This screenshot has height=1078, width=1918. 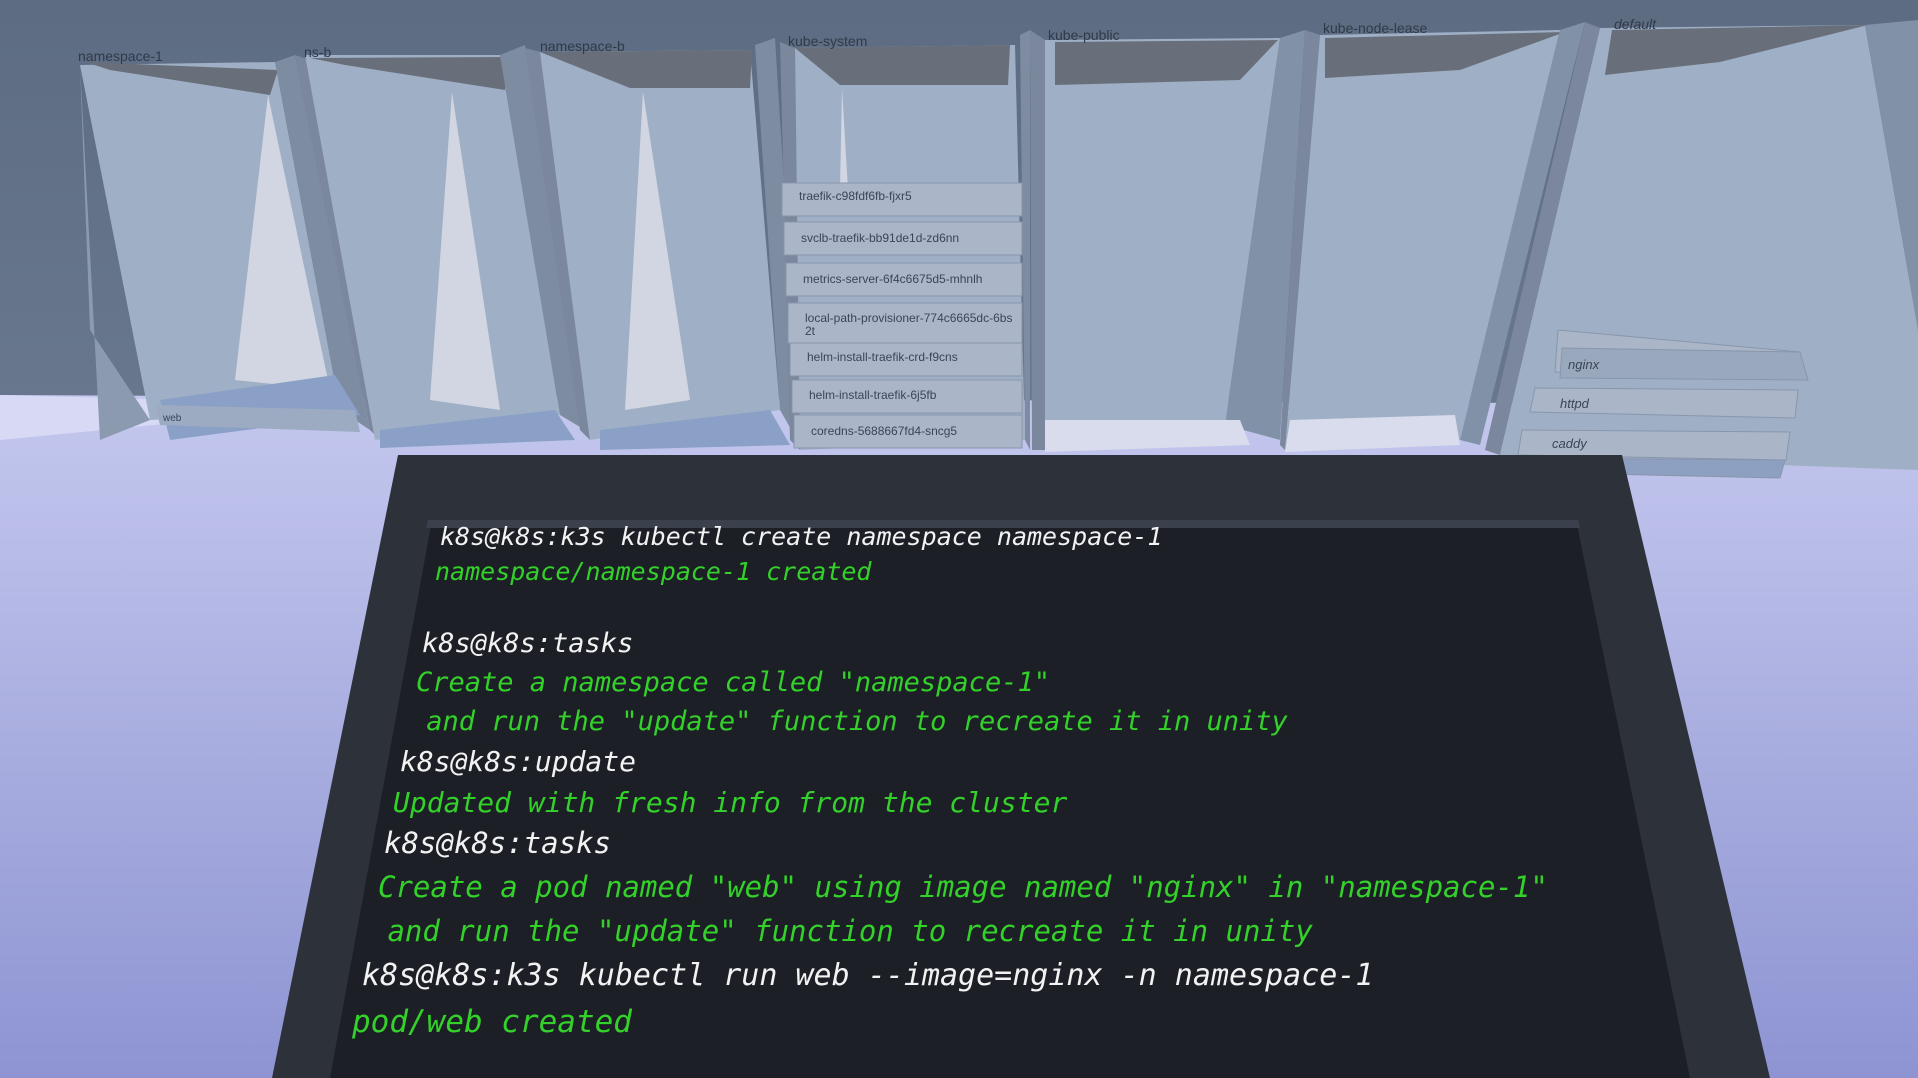 What do you see at coordinates (1375, 28) in the screenshot?
I see `namespace-label: kube-node-lease` at bounding box center [1375, 28].